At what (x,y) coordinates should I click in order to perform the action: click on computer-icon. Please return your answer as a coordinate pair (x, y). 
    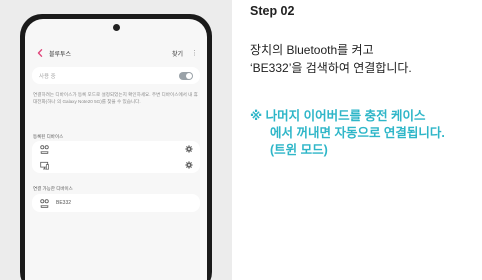
    Looking at the image, I should click on (44, 165).